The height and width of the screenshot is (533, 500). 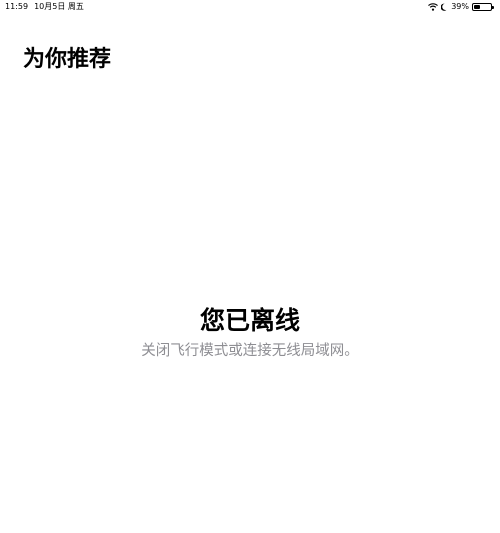 I want to click on status-bar: 11:59 10月5日 周五 39%, so click(x=250, y=7).